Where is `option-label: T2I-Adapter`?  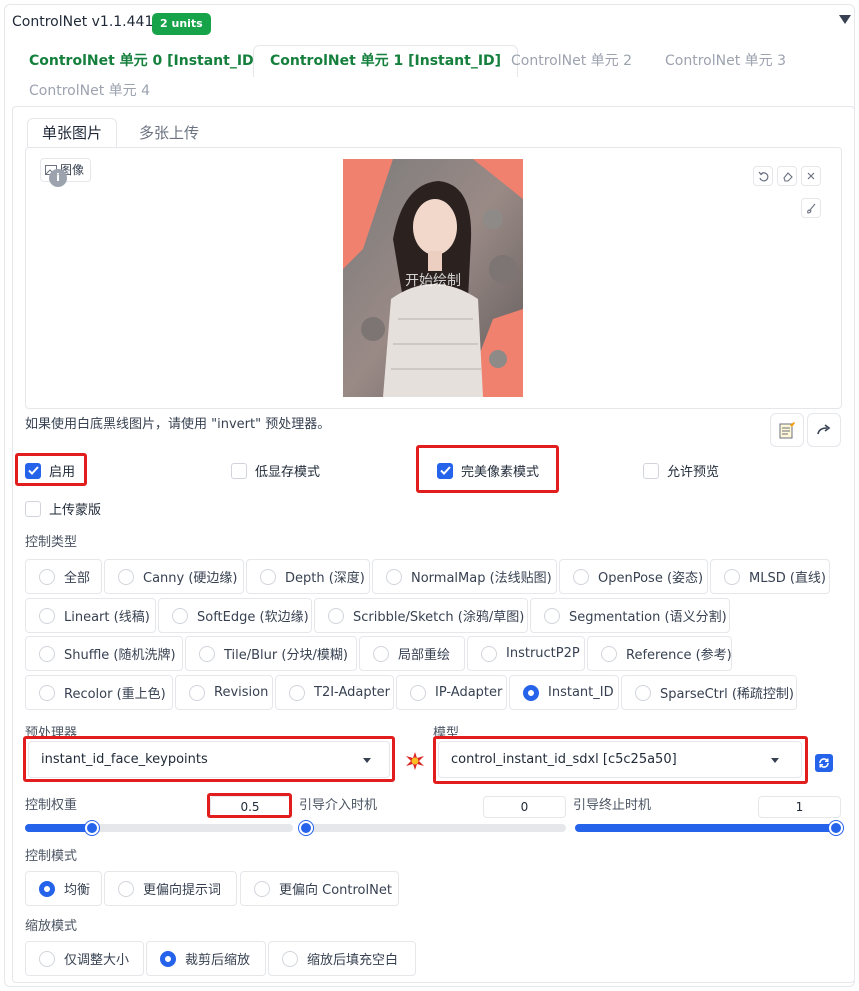
option-label: T2I-Adapter is located at coordinates (352, 692).